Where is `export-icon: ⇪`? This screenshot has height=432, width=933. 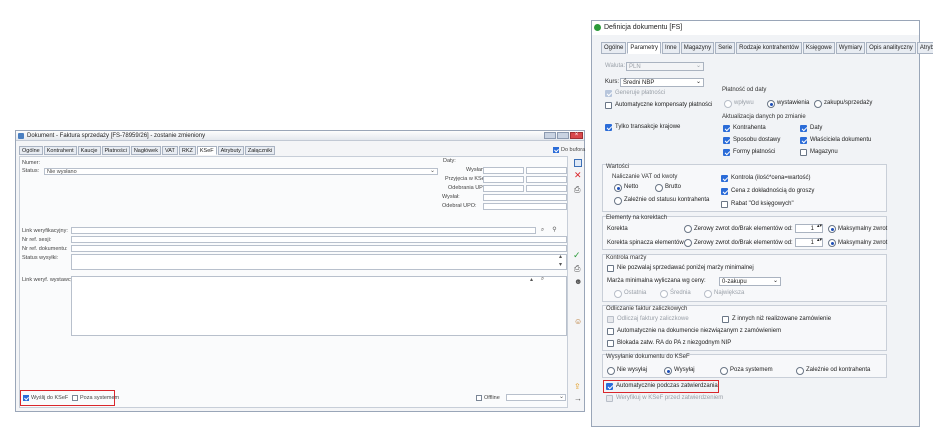 export-icon: ⇪ is located at coordinates (577, 386).